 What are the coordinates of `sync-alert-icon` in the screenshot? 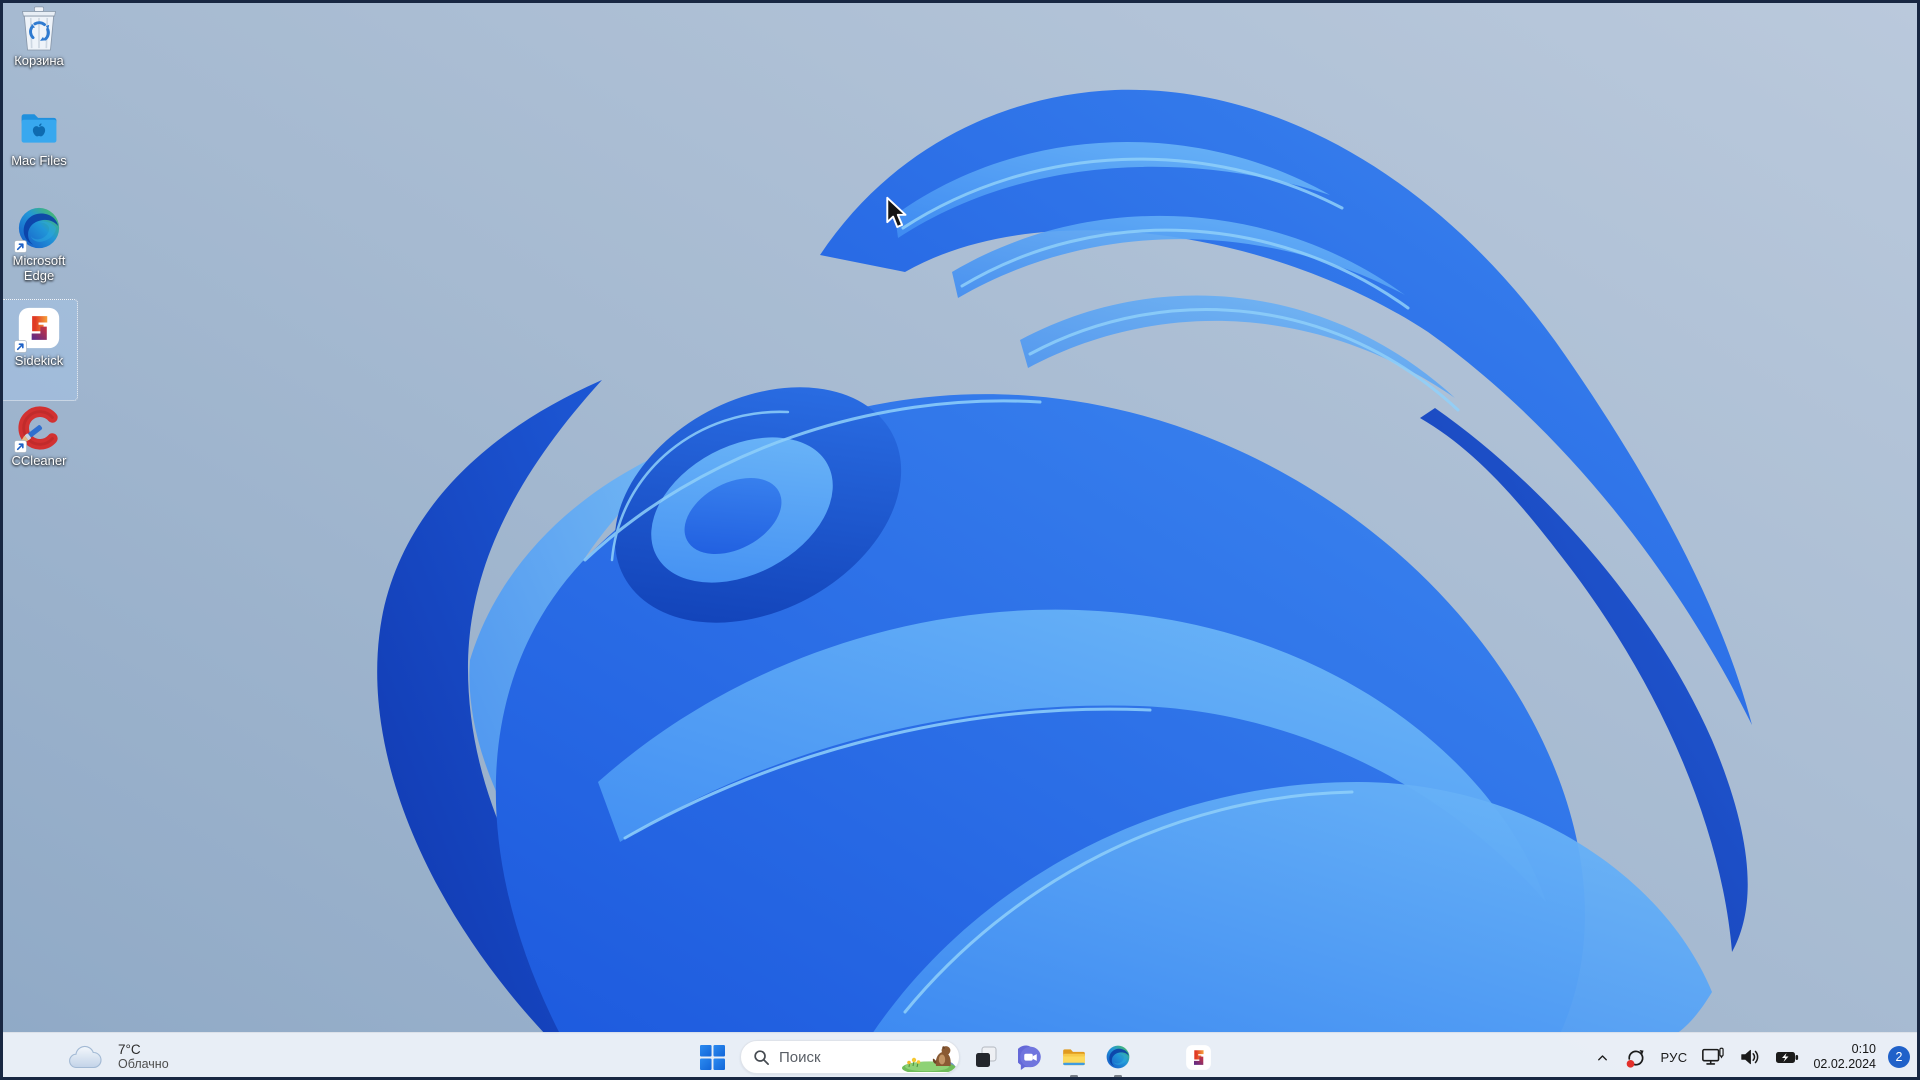 It's located at (1635, 1058).